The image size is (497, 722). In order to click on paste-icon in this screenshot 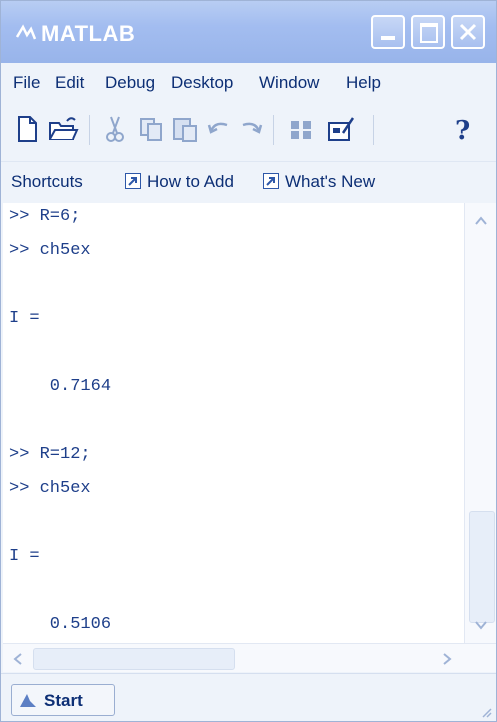, I will do `click(185, 129)`.